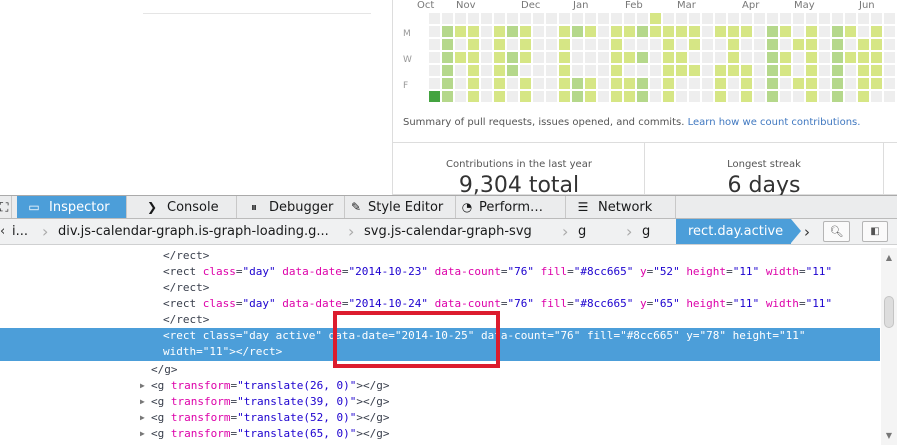 The width and height of the screenshot is (897, 445). What do you see at coordinates (6, 207) in the screenshot?
I see `element-picker-button: ⛶` at bounding box center [6, 207].